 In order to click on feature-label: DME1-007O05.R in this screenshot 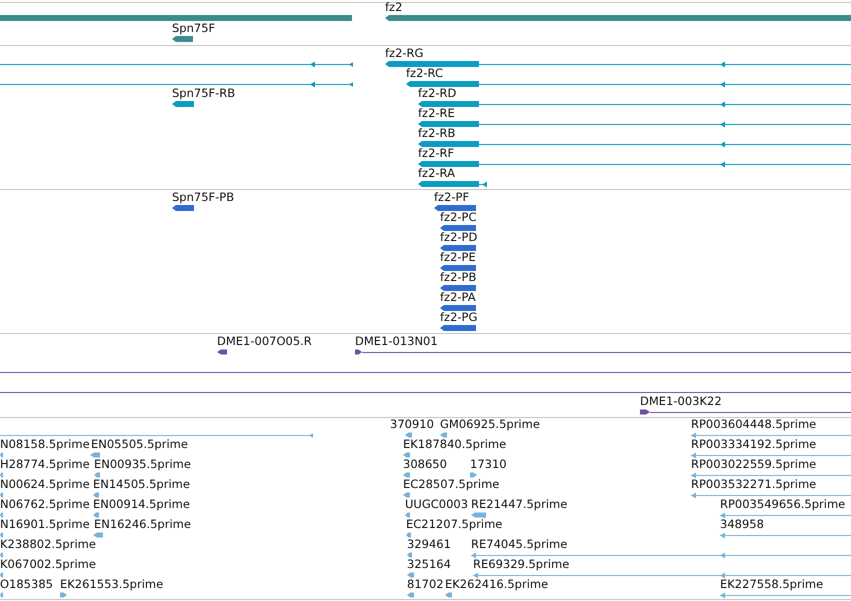, I will do `click(264, 341)`.